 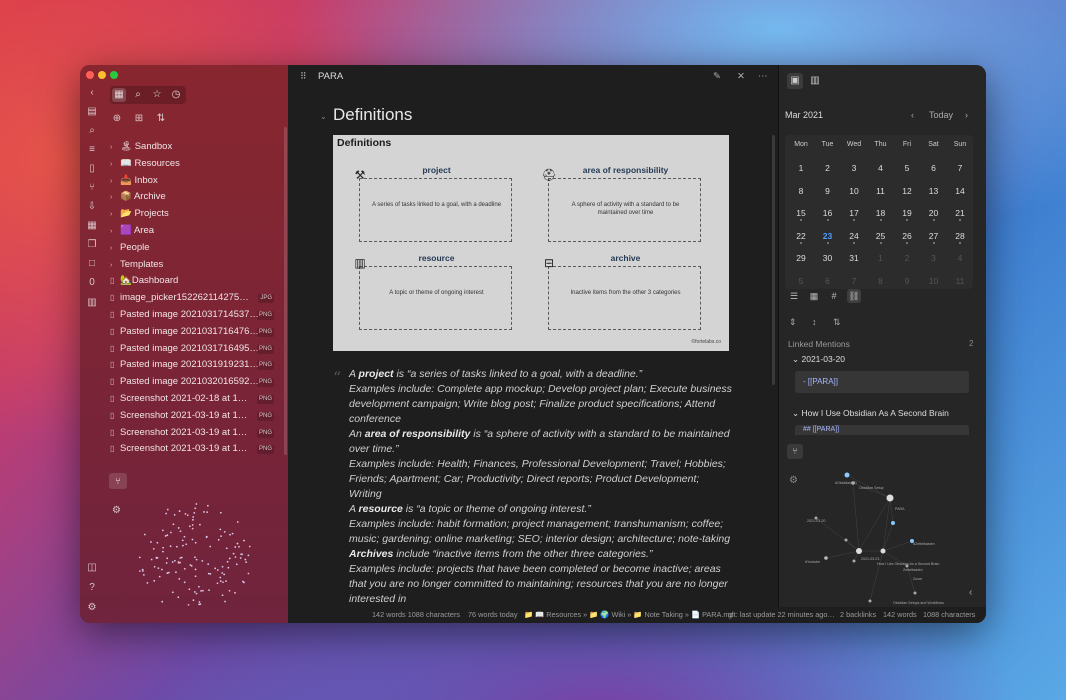 What do you see at coordinates (854, 213) in the screenshot?
I see `calendar-day: 17` at bounding box center [854, 213].